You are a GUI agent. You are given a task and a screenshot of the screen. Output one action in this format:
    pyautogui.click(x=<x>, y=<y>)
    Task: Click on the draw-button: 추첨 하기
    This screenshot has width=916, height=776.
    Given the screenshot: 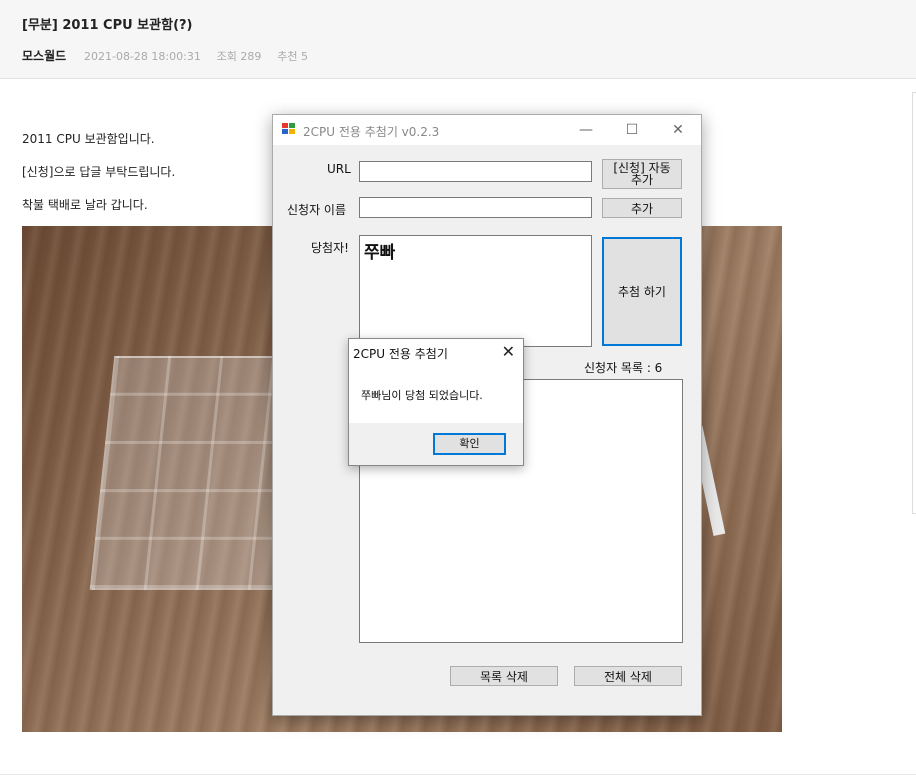 What is the action you would take?
    pyautogui.click(x=642, y=291)
    